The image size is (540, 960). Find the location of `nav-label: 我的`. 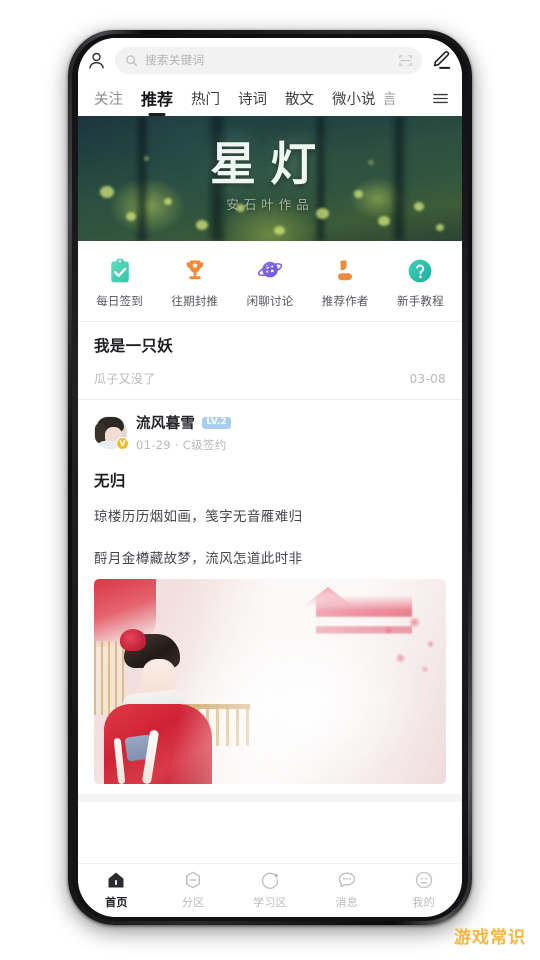

nav-label: 我的 is located at coordinates (423, 902).